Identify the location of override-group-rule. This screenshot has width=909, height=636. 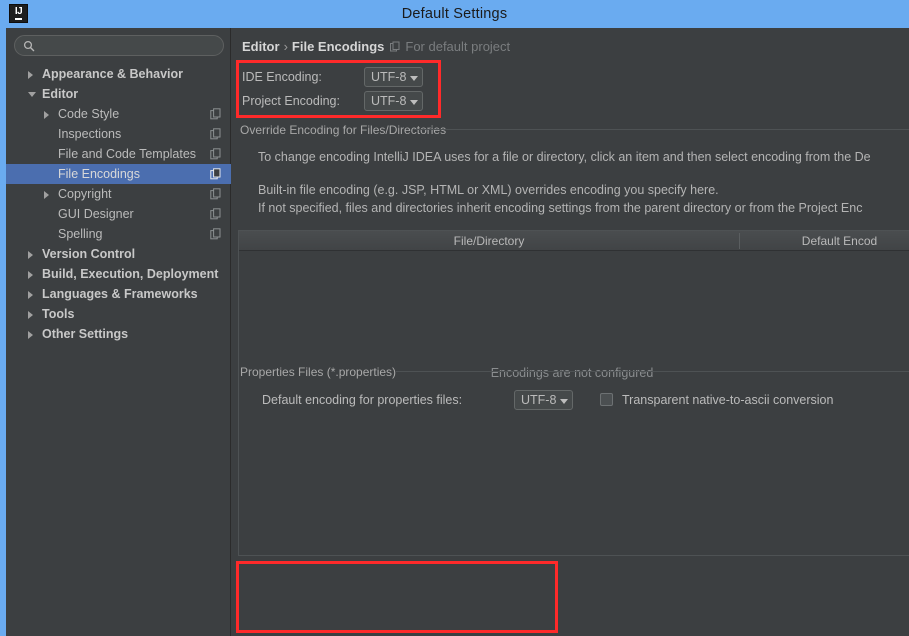
(661, 129).